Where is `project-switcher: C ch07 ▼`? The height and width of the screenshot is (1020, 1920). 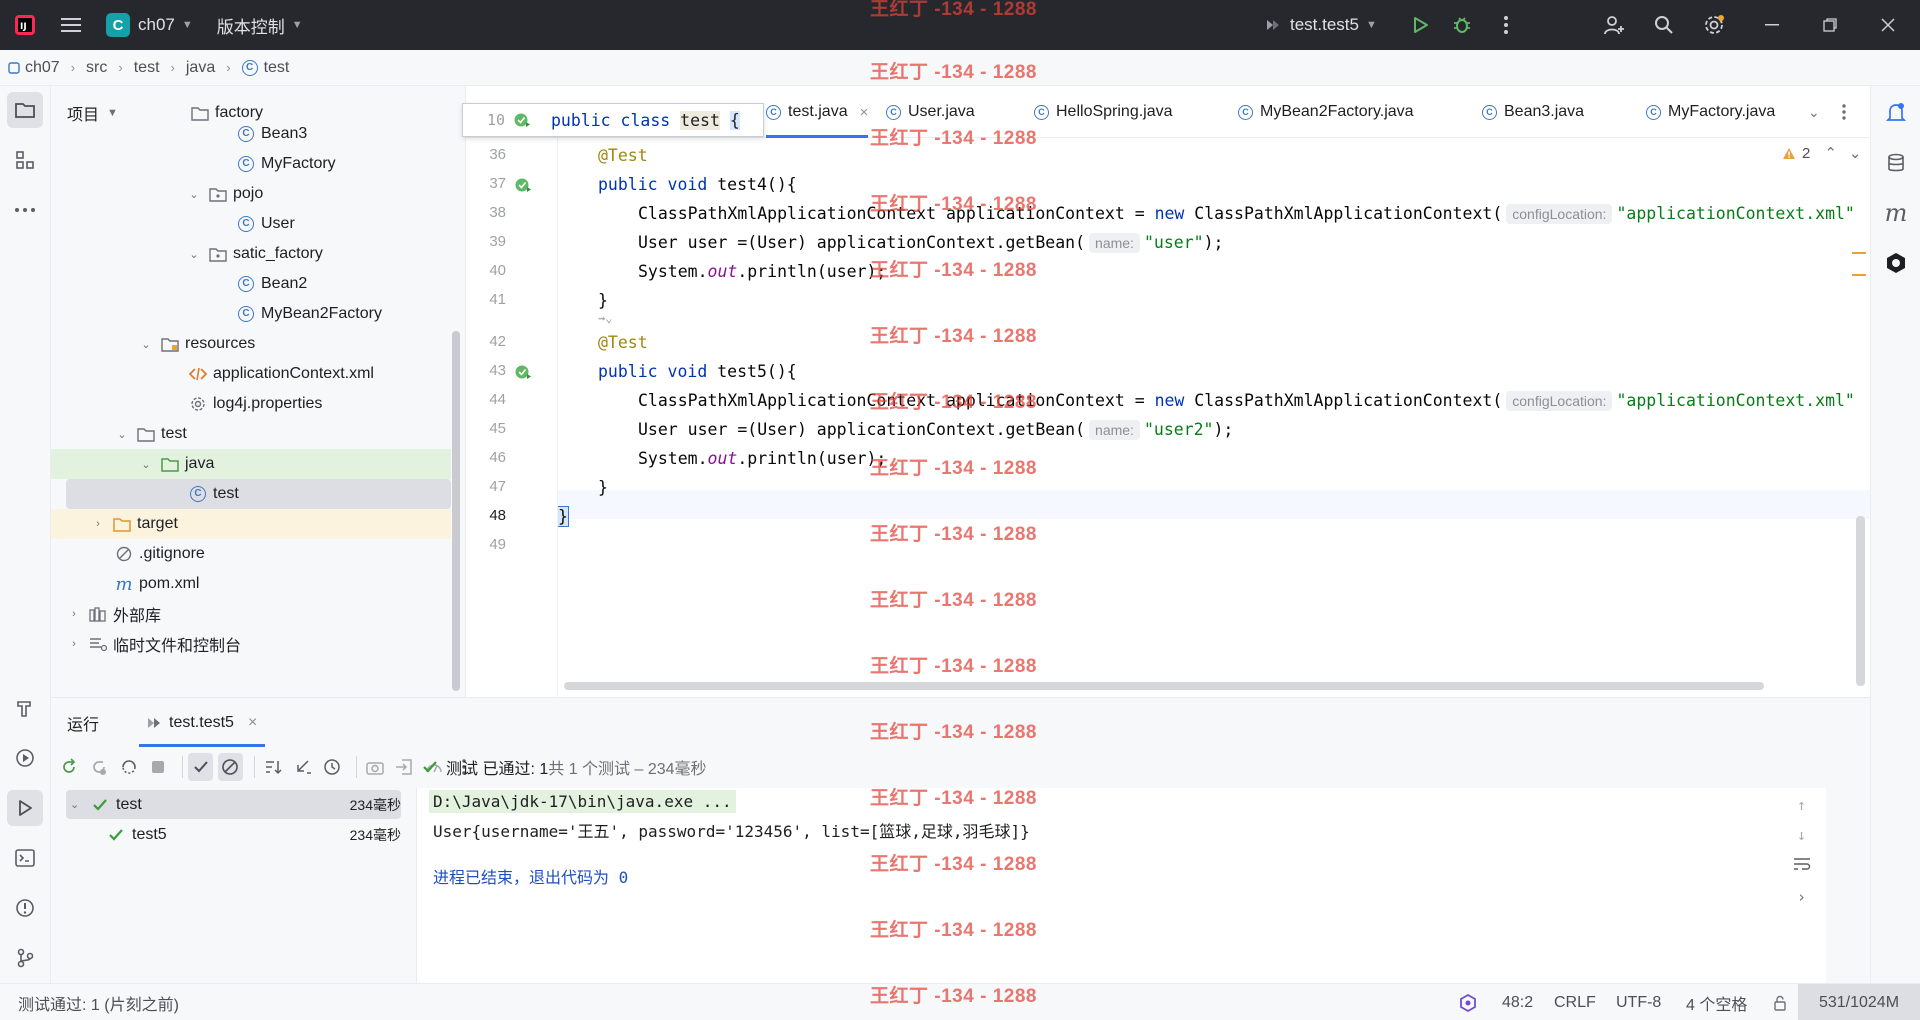 project-switcher: C ch07 ▼ is located at coordinates (149, 25).